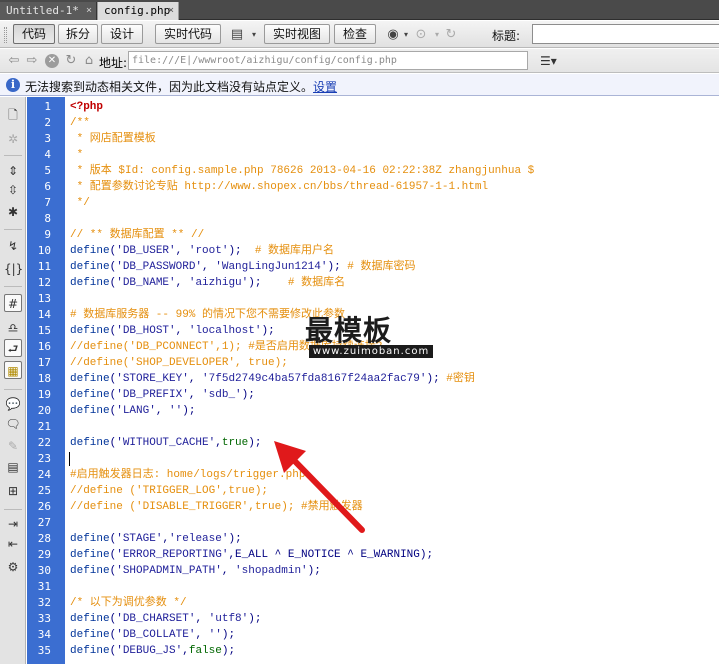 Image resolution: width=719 pixels, height=664 pixels. Describe the element at coordinates (32, 61) in the screenshot. I see `forward-icon: ⇨` at that location.